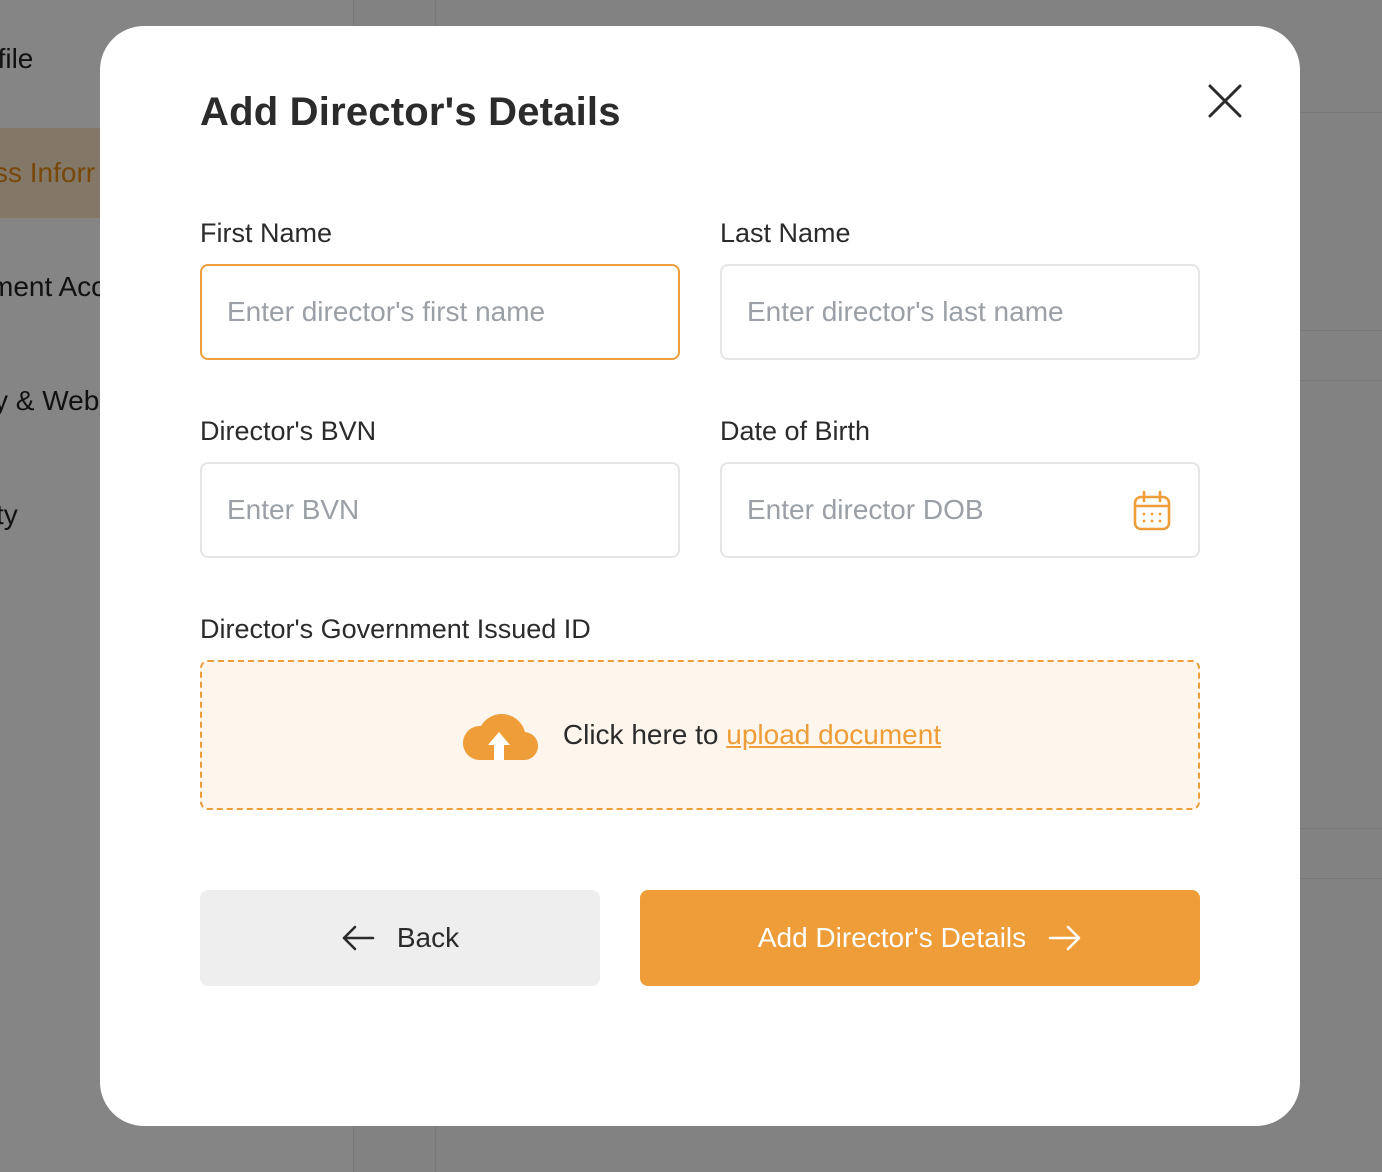 The image size is (1382, 1172). Describe the element at coordinates (833, 734) in the screenshot. I see `upload-document-link: upload document` at that location.